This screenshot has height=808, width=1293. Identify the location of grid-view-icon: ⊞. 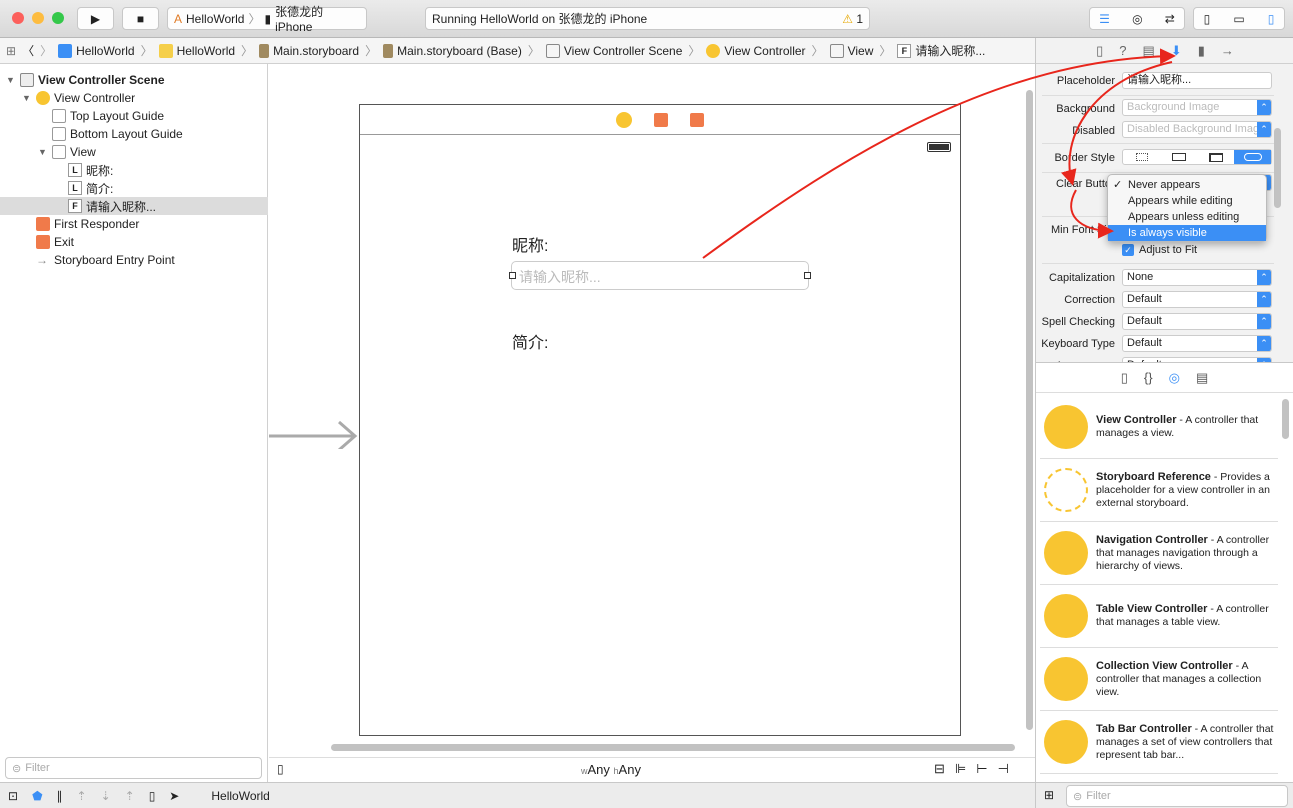
(1049, 795).